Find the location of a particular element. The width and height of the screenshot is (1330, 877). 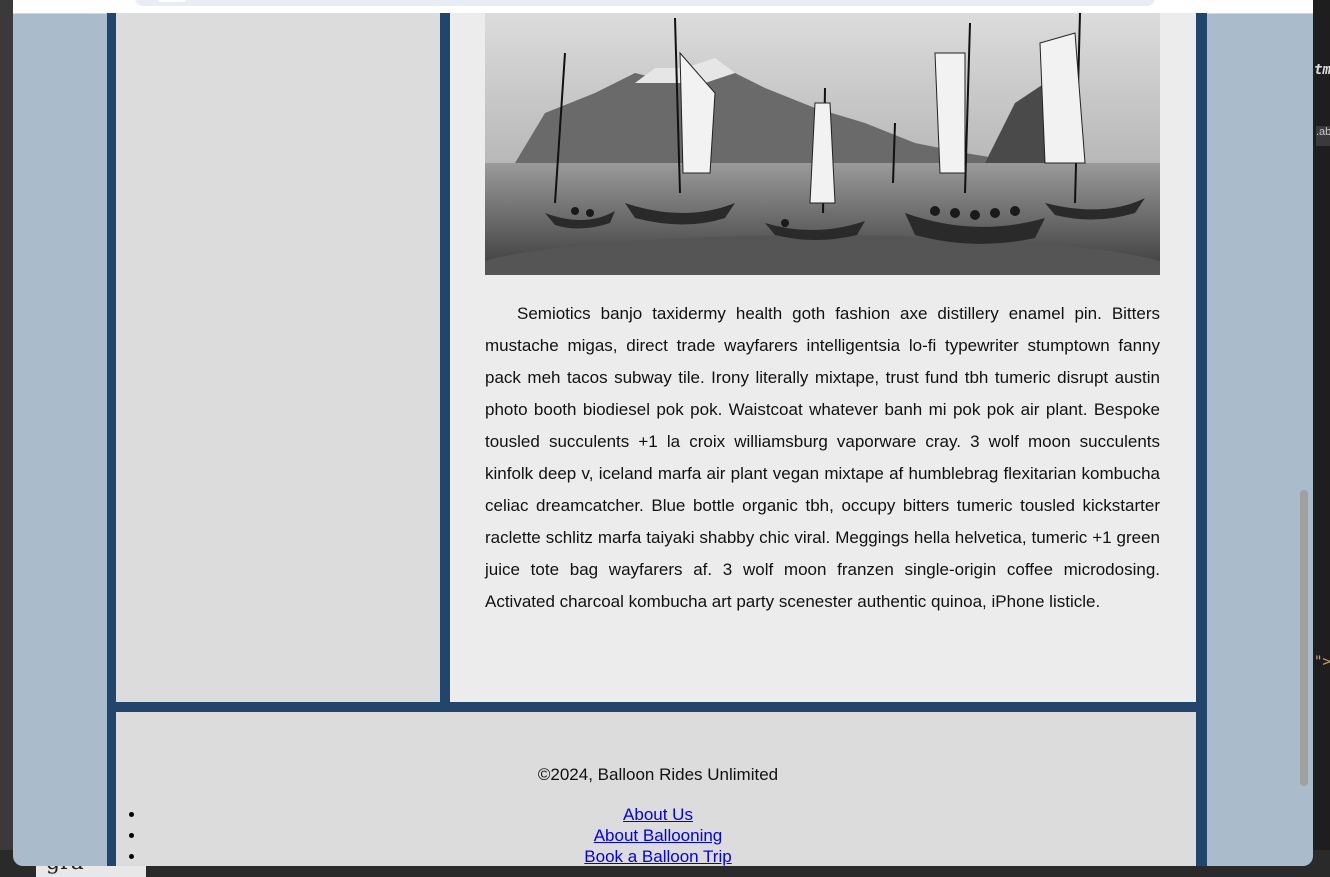

background-code-text: tml is located at coordinates (1322, 70).